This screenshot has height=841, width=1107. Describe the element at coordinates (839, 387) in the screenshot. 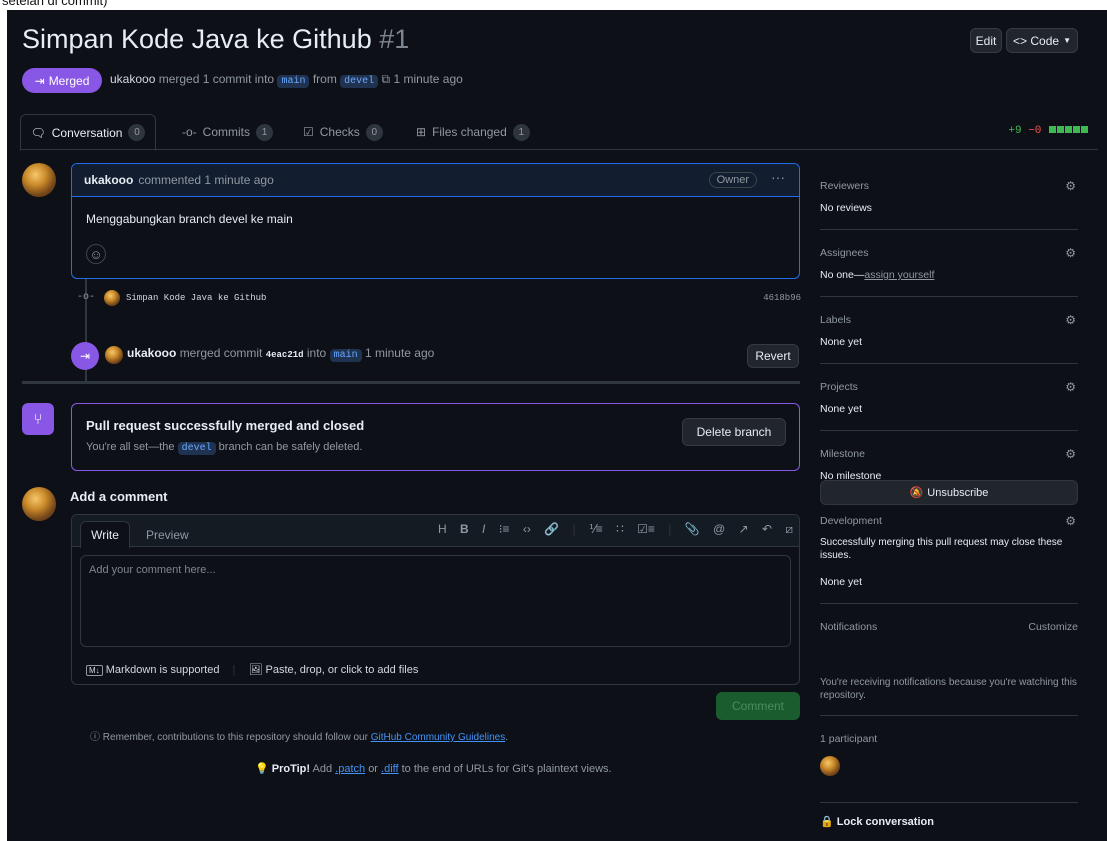

I see `sidebar-heading: Projects` at that location.